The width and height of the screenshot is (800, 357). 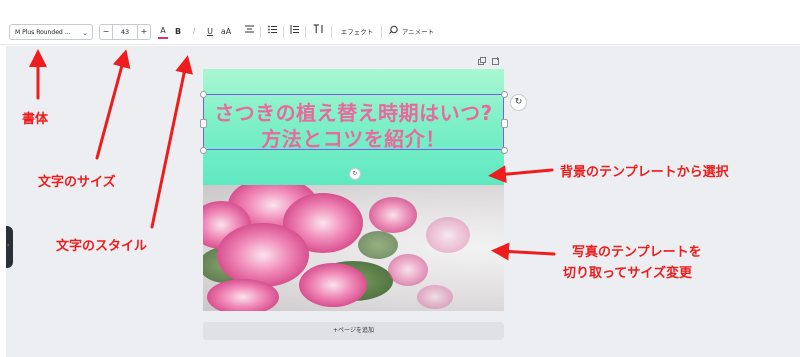 What do you see at coordinates (523, 251) in the screenshot?
I see `arrow-to-photo` at bounding box center [523, 251].